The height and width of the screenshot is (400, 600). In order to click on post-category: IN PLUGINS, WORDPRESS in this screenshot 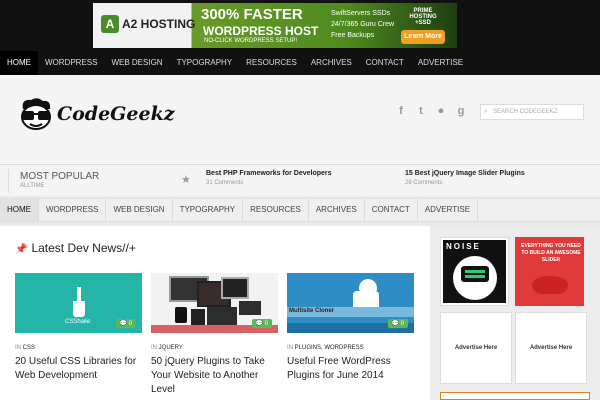, I will do `click(350, 348)`.